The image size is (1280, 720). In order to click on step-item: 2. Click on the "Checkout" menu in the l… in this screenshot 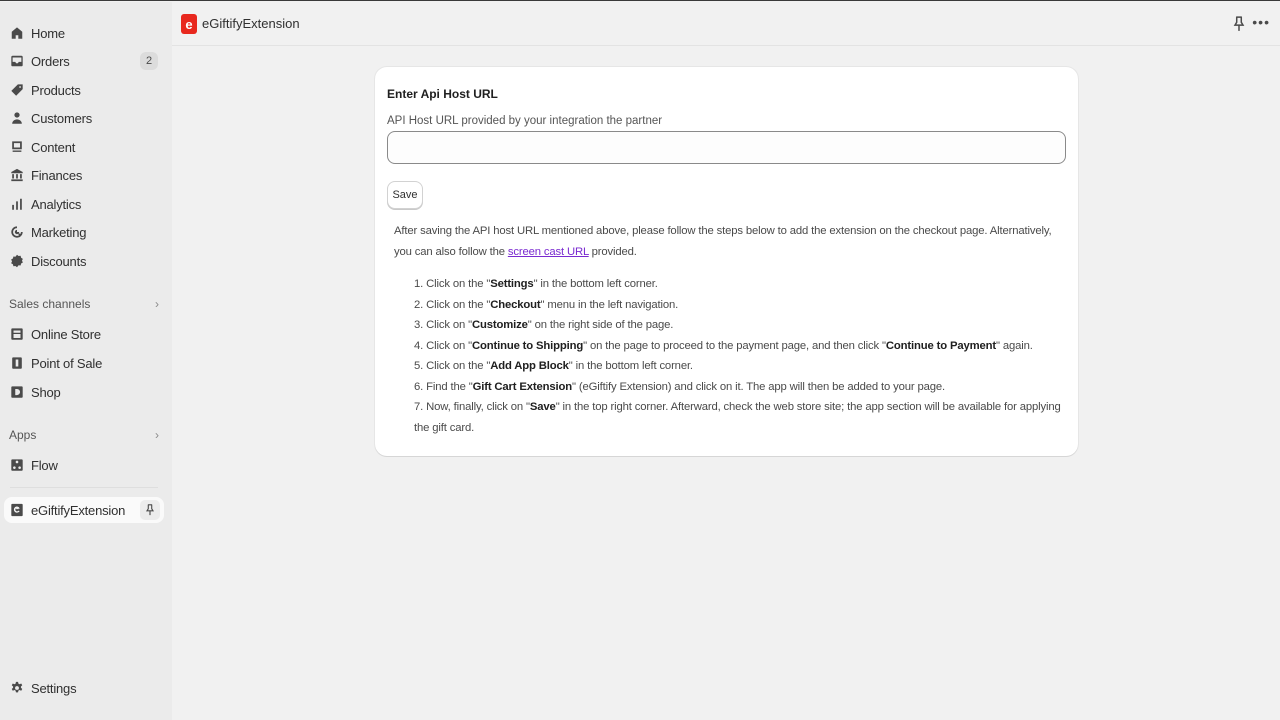, I will do `click(546, 304)`.